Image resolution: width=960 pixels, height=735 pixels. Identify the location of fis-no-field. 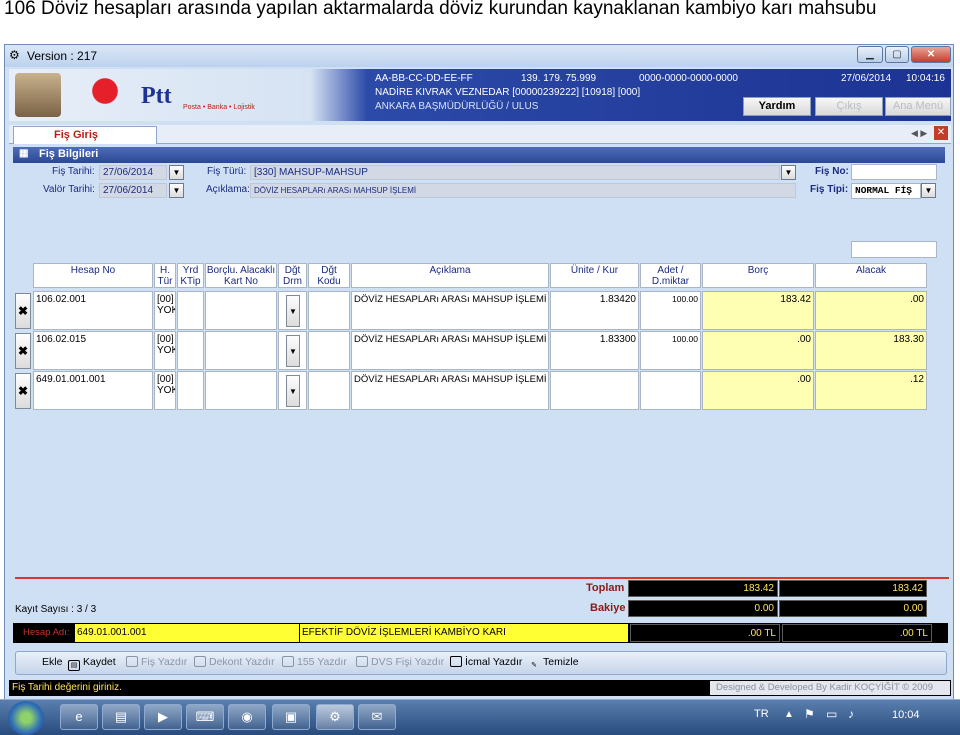
(894, 172).